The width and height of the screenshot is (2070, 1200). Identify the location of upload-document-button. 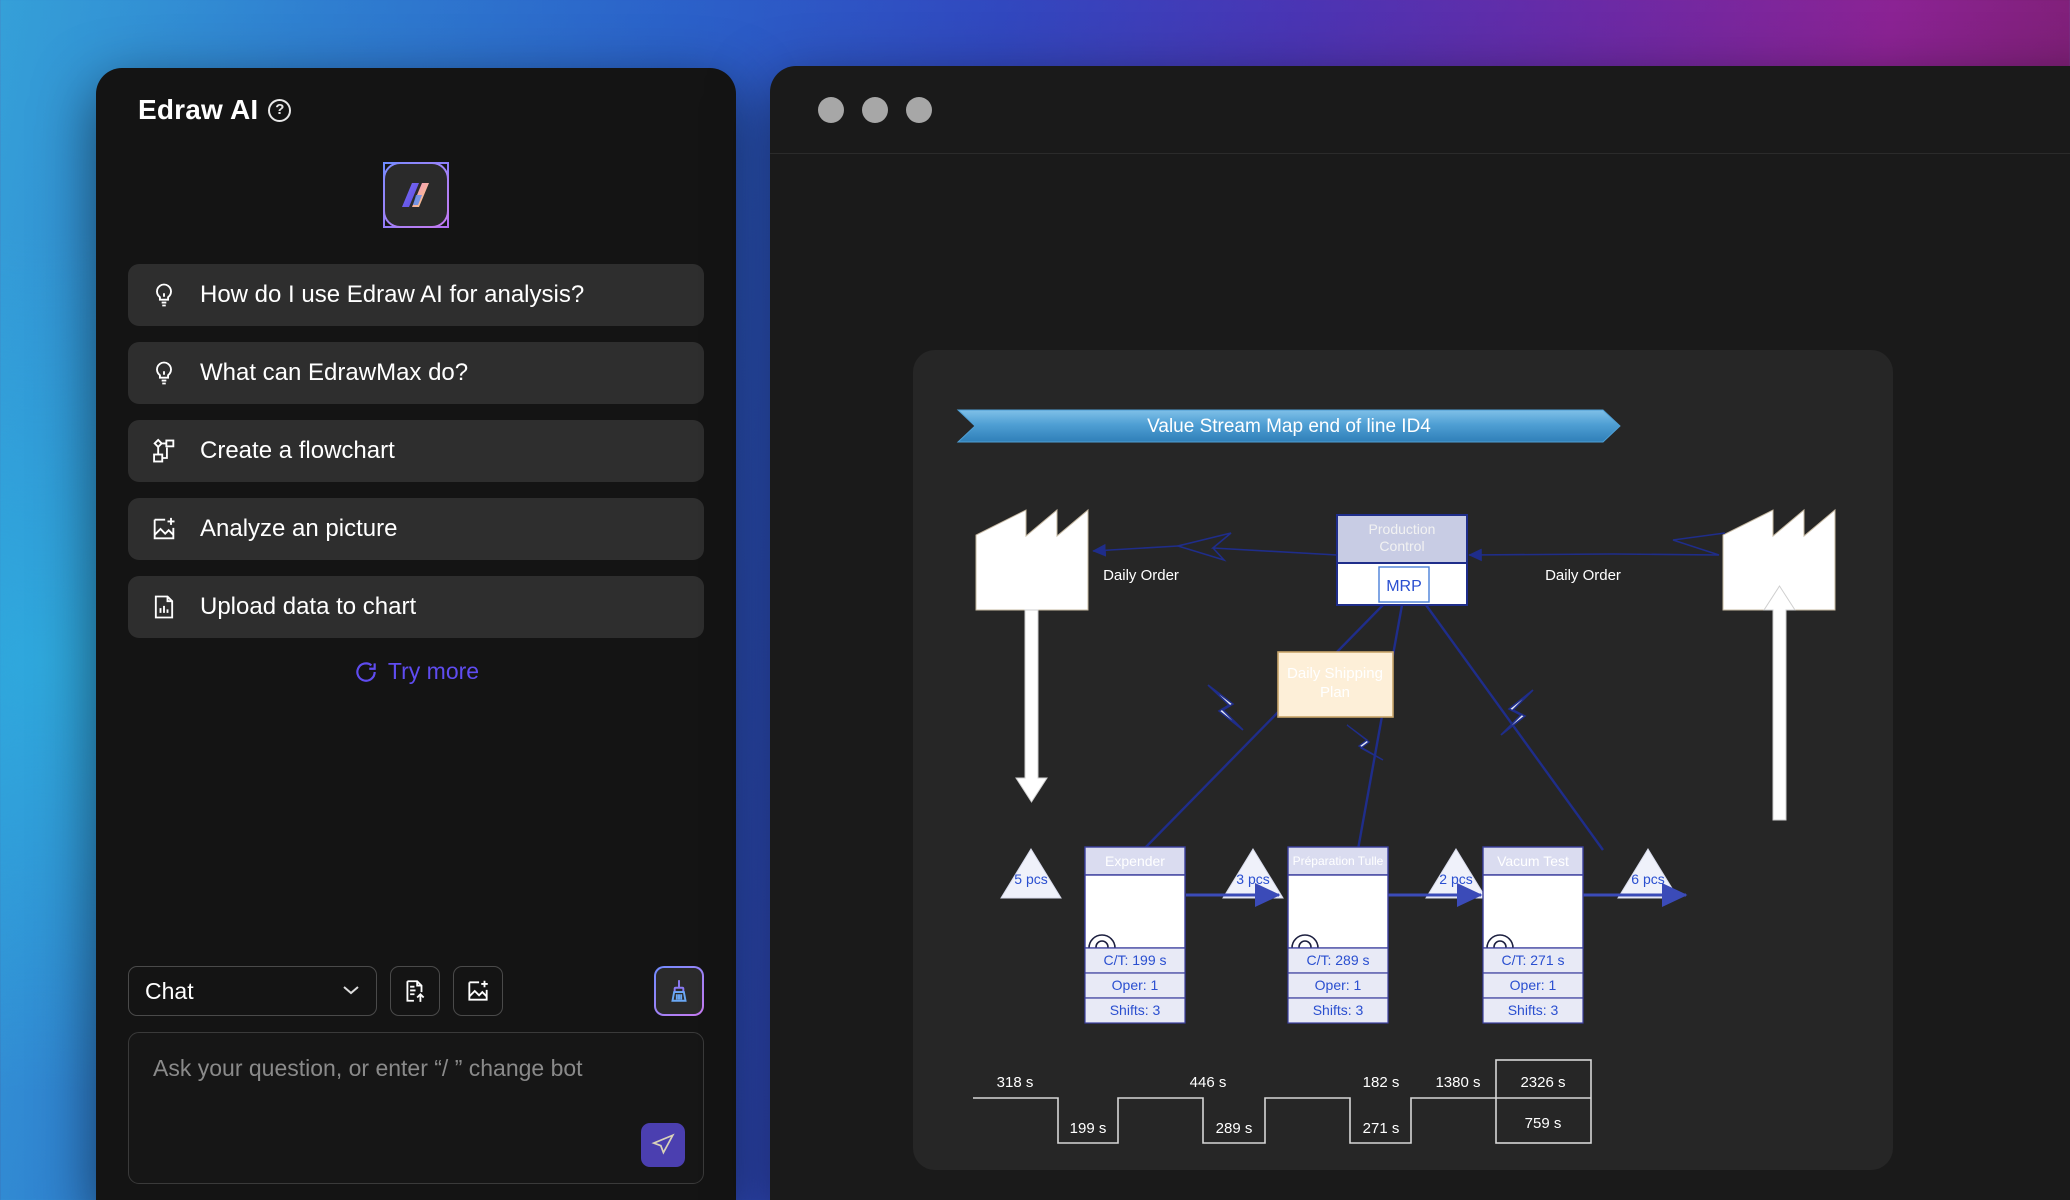
(415, 991).